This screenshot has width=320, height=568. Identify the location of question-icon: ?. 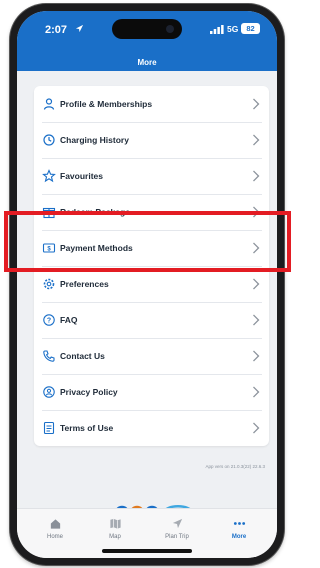
(49, 320).